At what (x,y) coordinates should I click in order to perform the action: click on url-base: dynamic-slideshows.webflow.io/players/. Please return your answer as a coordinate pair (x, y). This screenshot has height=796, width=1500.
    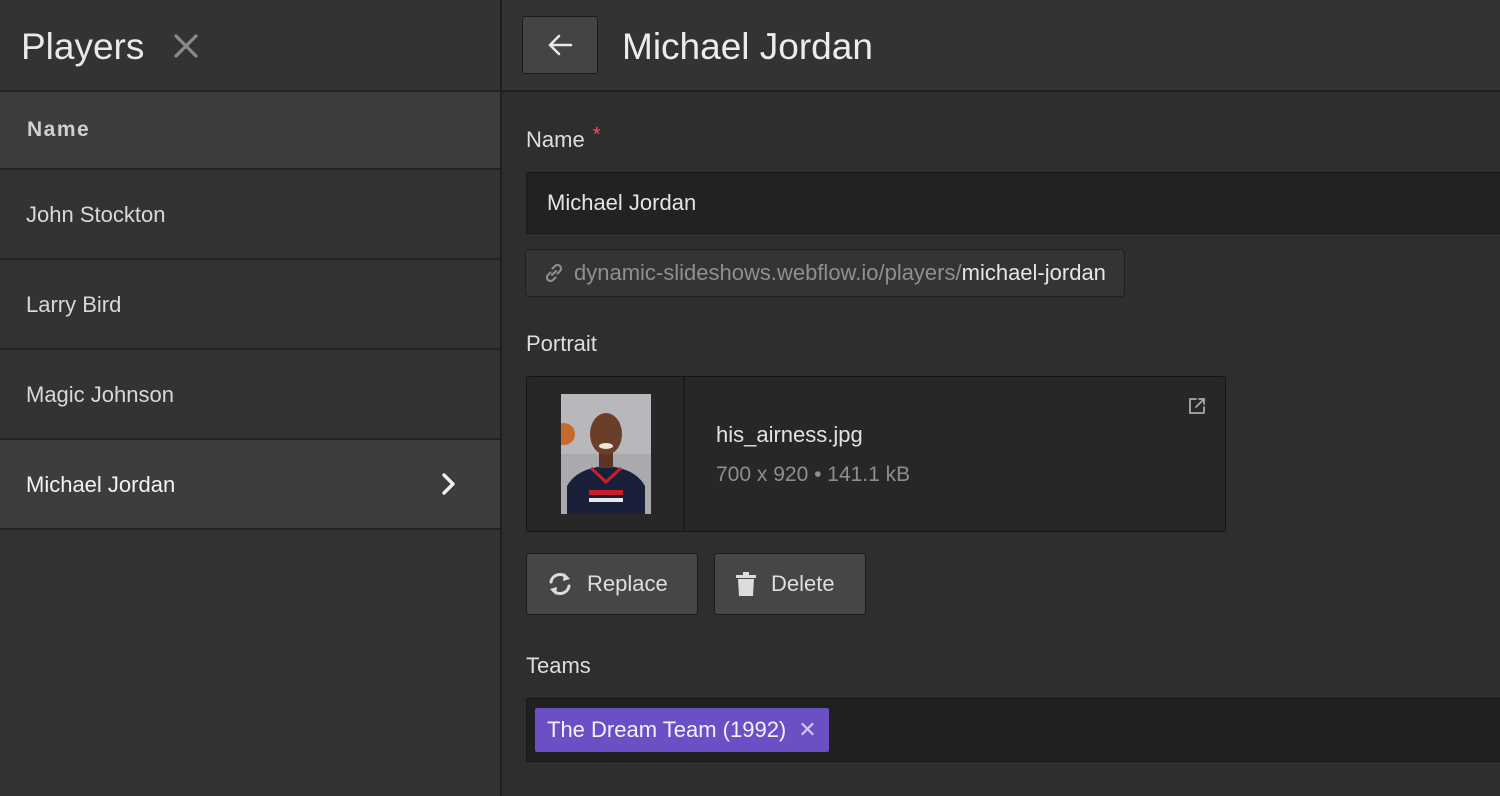
    Looking at the image, I should click on (768, 272).